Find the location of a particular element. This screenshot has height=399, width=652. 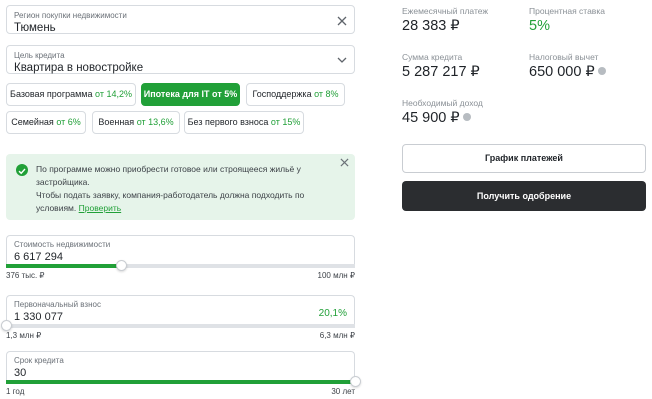

program-chip-family: Семейная от 6% is located at coordinates (46, 122).